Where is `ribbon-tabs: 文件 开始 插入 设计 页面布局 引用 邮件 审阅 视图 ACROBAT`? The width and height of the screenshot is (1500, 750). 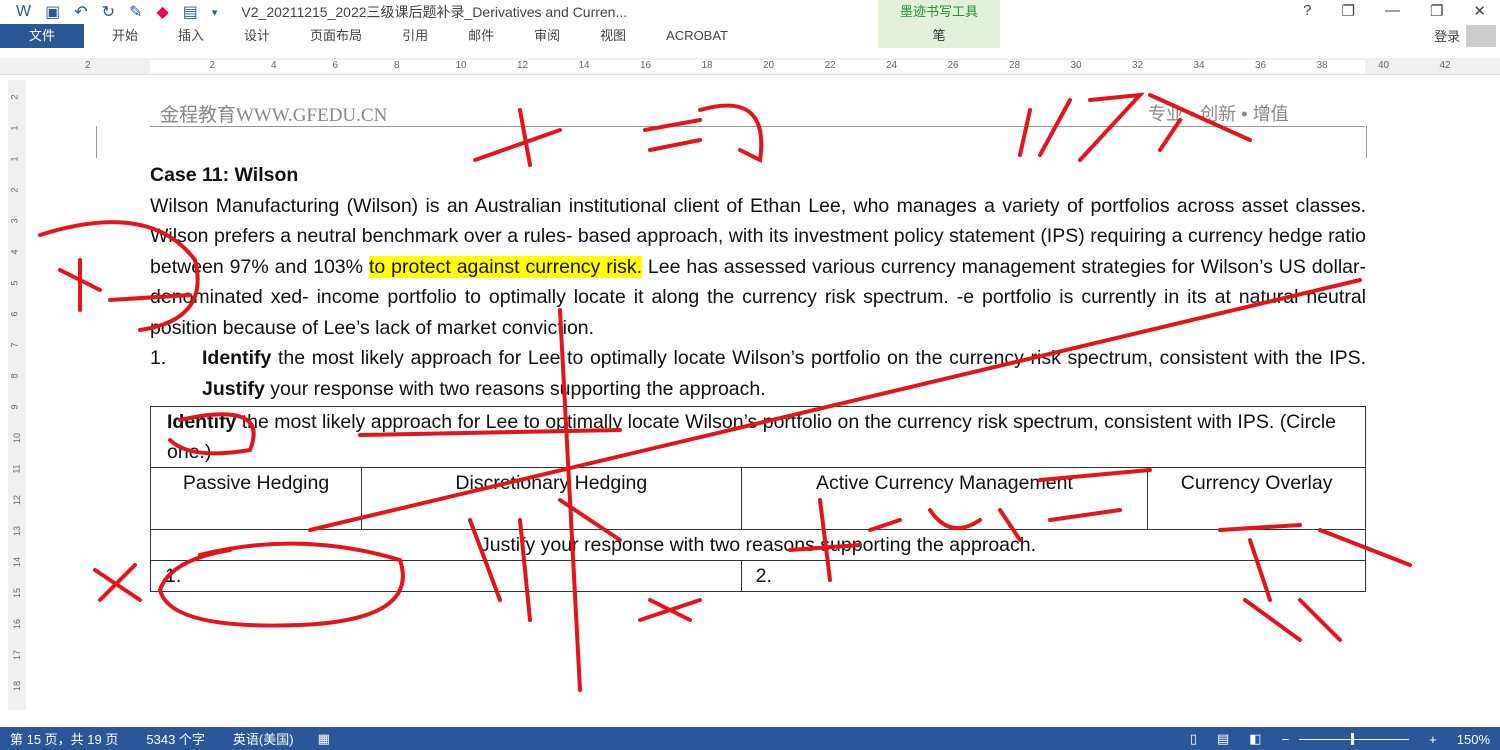 ribbon-tabs: 文件 开始 插入 设计 页面布局 引用 邮件 审阅 视图 ACROBAT is located at coordinates (750, 36).